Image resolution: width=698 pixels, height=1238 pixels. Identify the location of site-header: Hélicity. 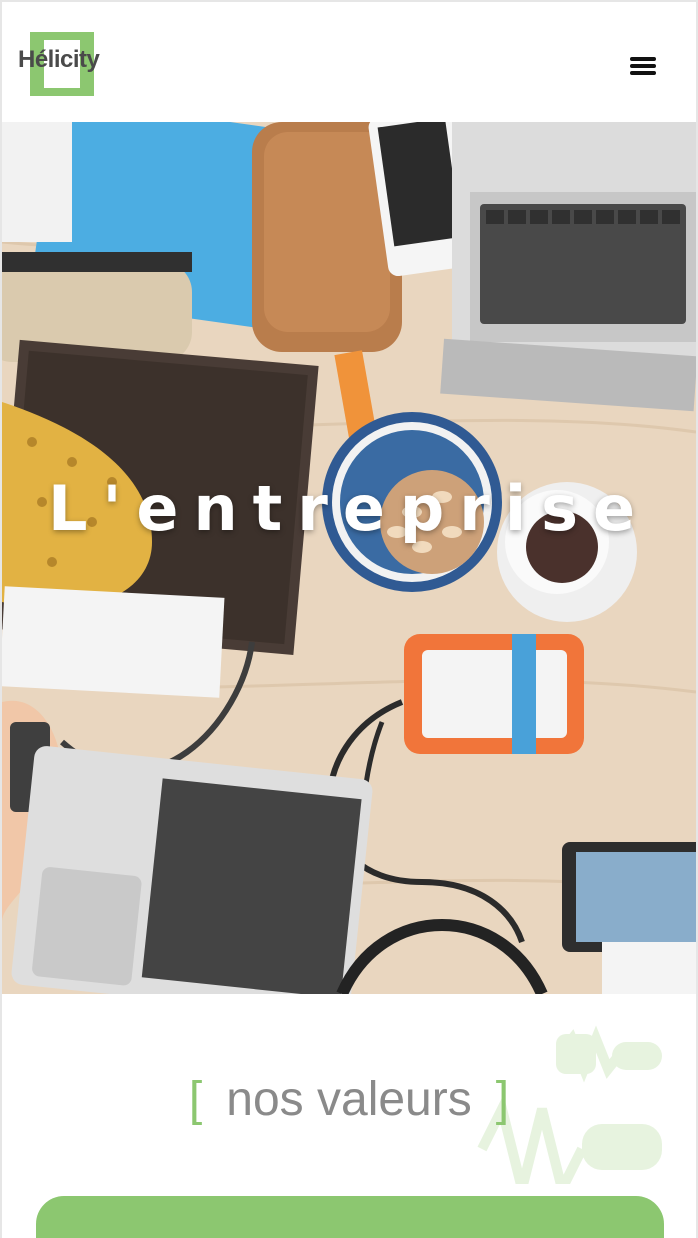
(349, 62).